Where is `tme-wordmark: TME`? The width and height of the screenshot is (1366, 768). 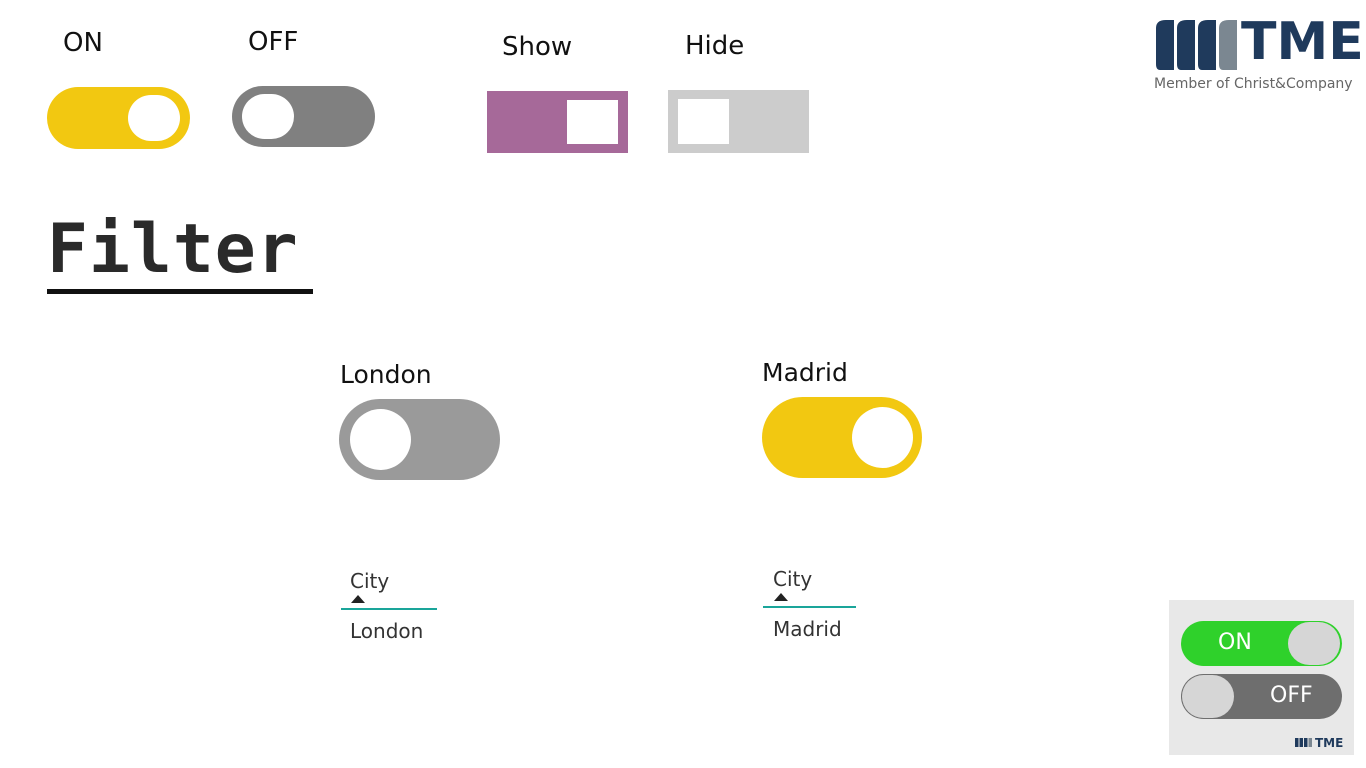 tme-wordmark: TME is located at coordinates (1302, 42).